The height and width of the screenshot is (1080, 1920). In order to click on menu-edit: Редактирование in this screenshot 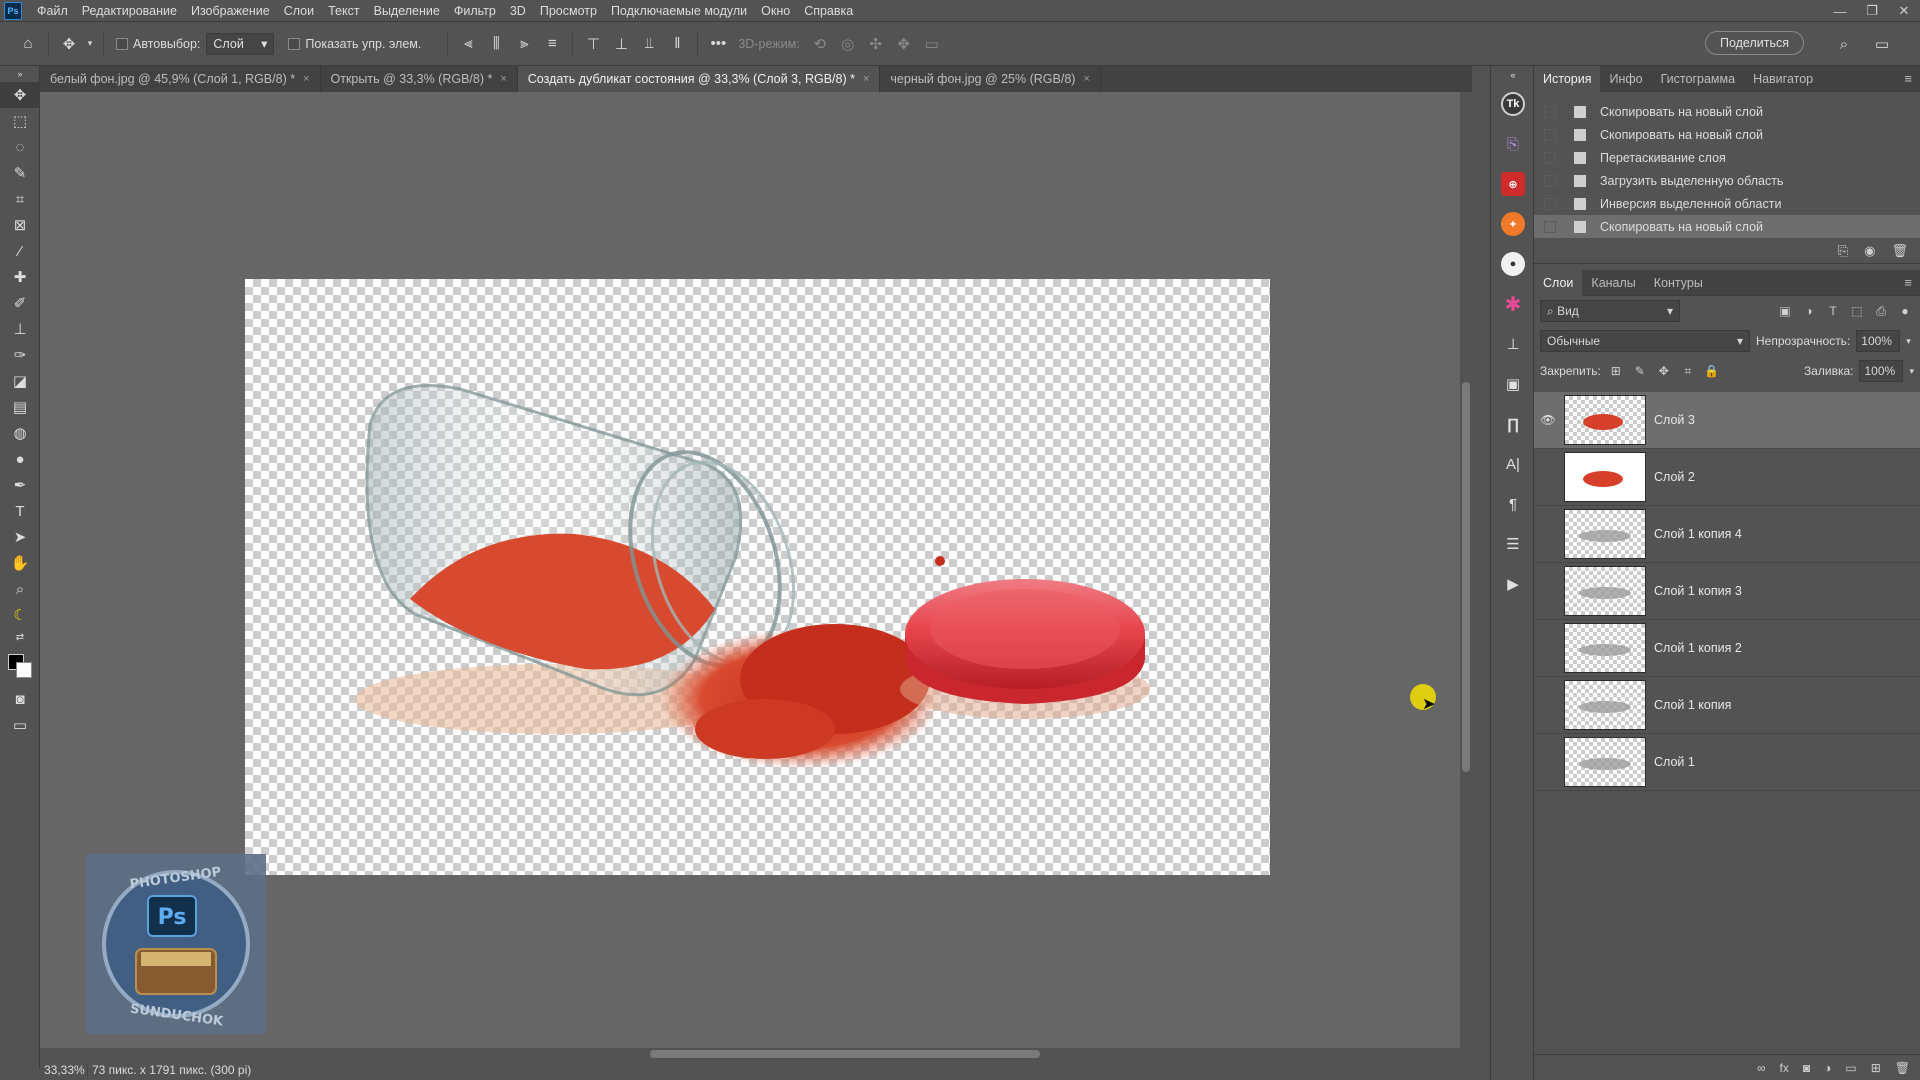, I will do `click(129, 11)`.